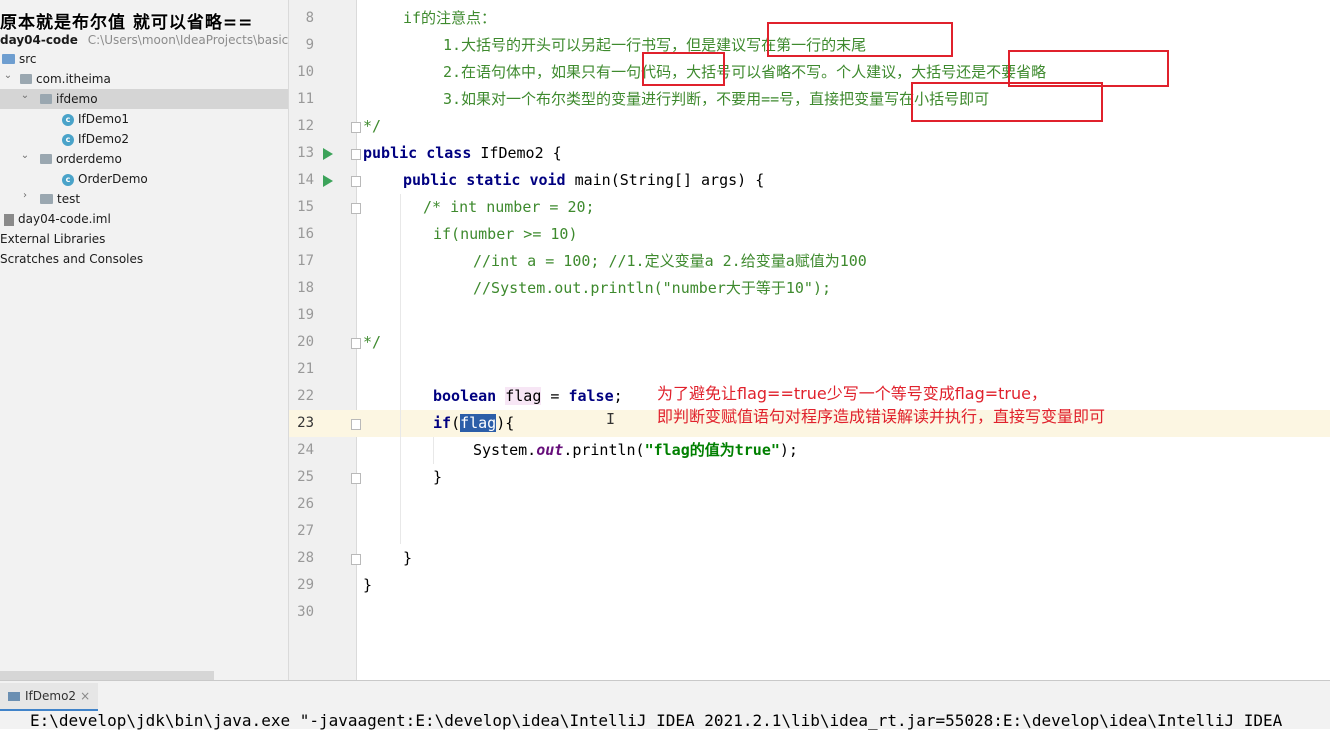  Describe the element at coordinates (450, 18) in the screenshot. I see `code-line-8: if的注意点：` at that location.